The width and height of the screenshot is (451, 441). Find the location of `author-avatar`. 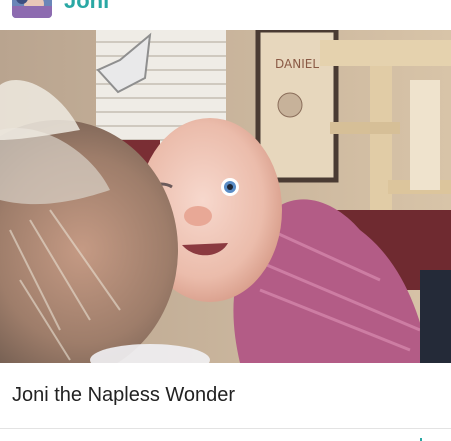

author-avatar is located at coordinates (32, 9).